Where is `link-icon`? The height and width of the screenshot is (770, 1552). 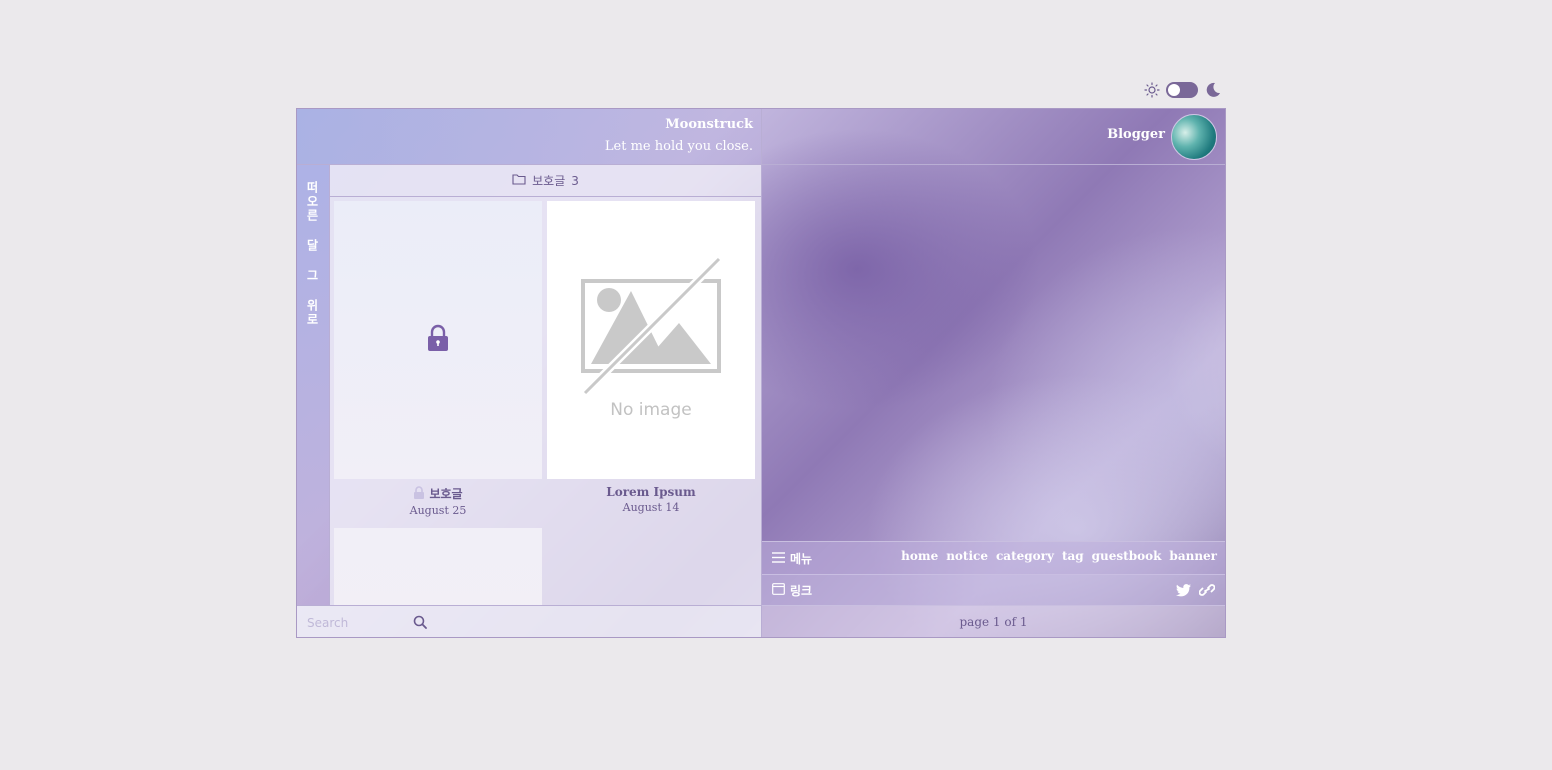 link-icon is located at coordinates (1207, 591).